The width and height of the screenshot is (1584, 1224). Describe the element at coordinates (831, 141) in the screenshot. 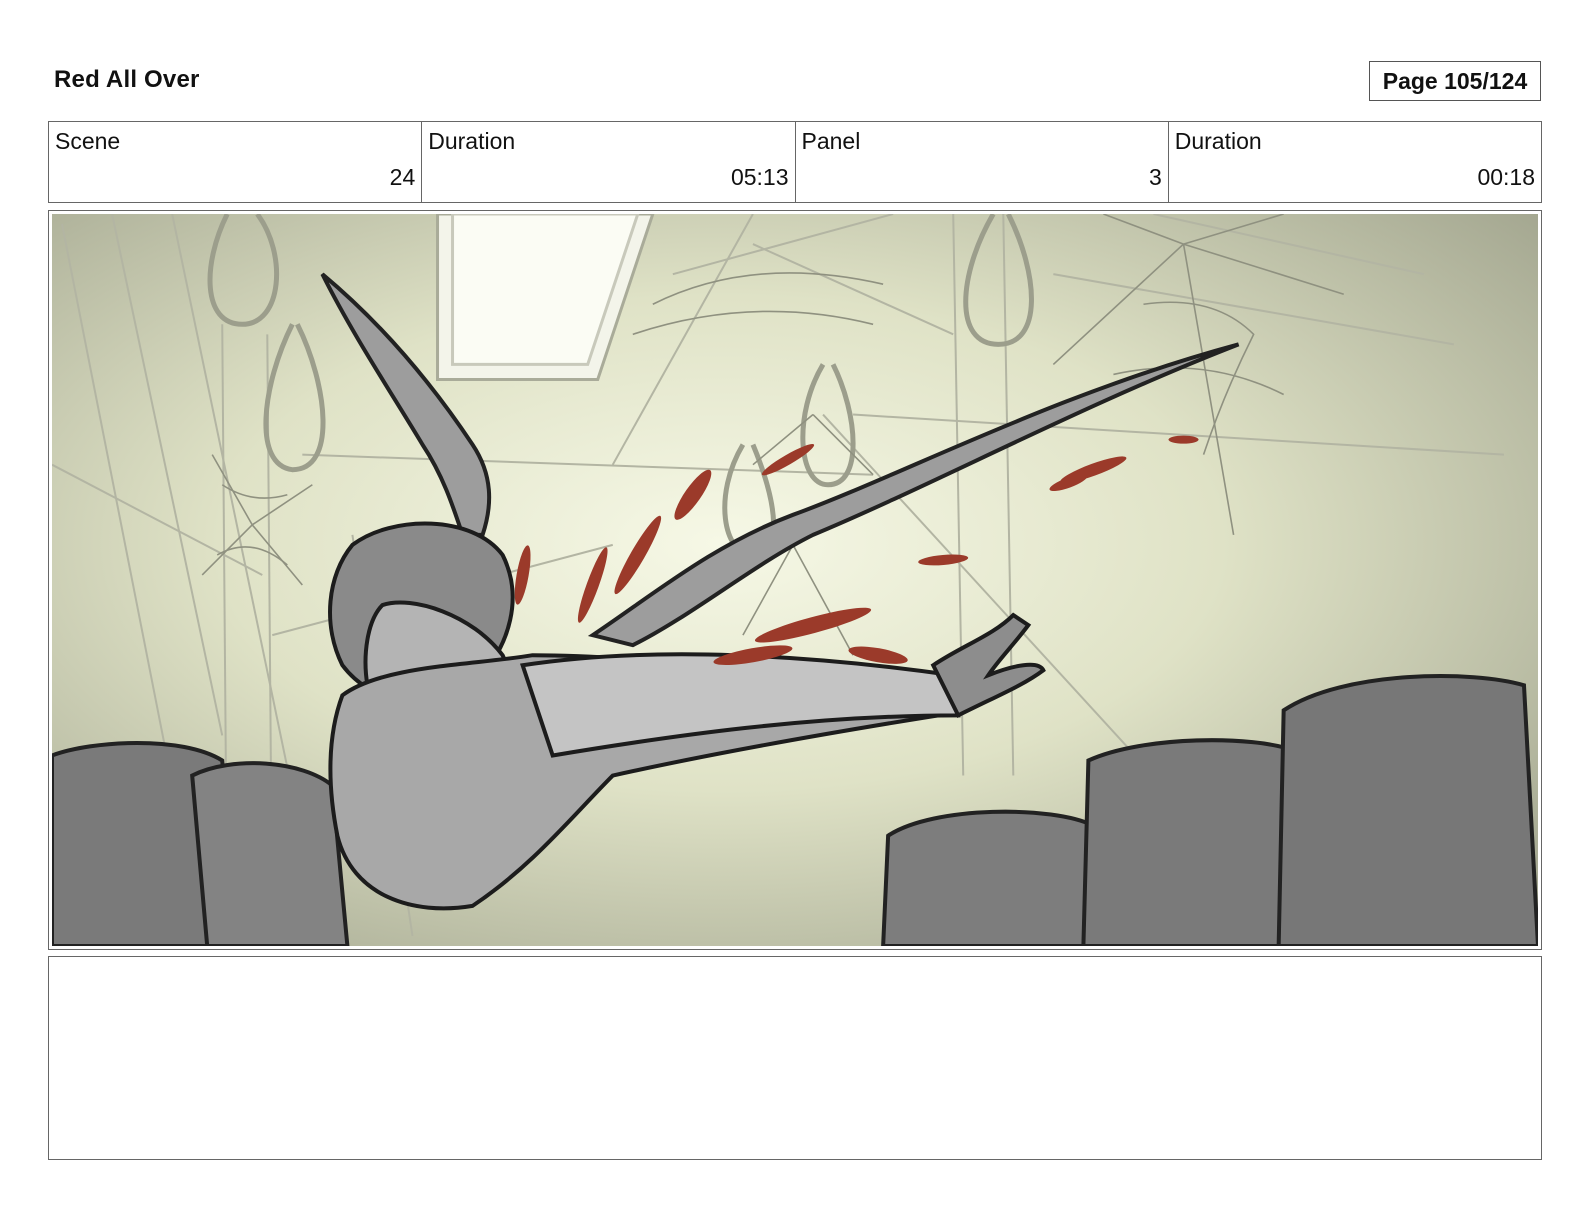

I see `panel-label: Panel` at that location.